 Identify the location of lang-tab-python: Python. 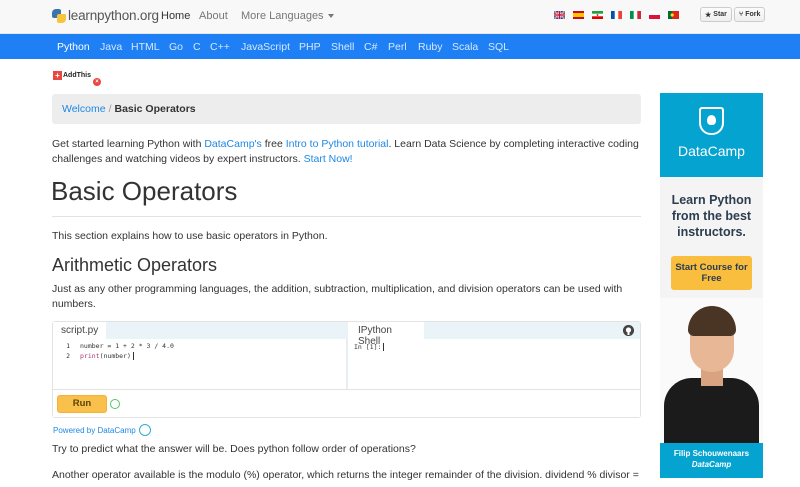
(73, 47).